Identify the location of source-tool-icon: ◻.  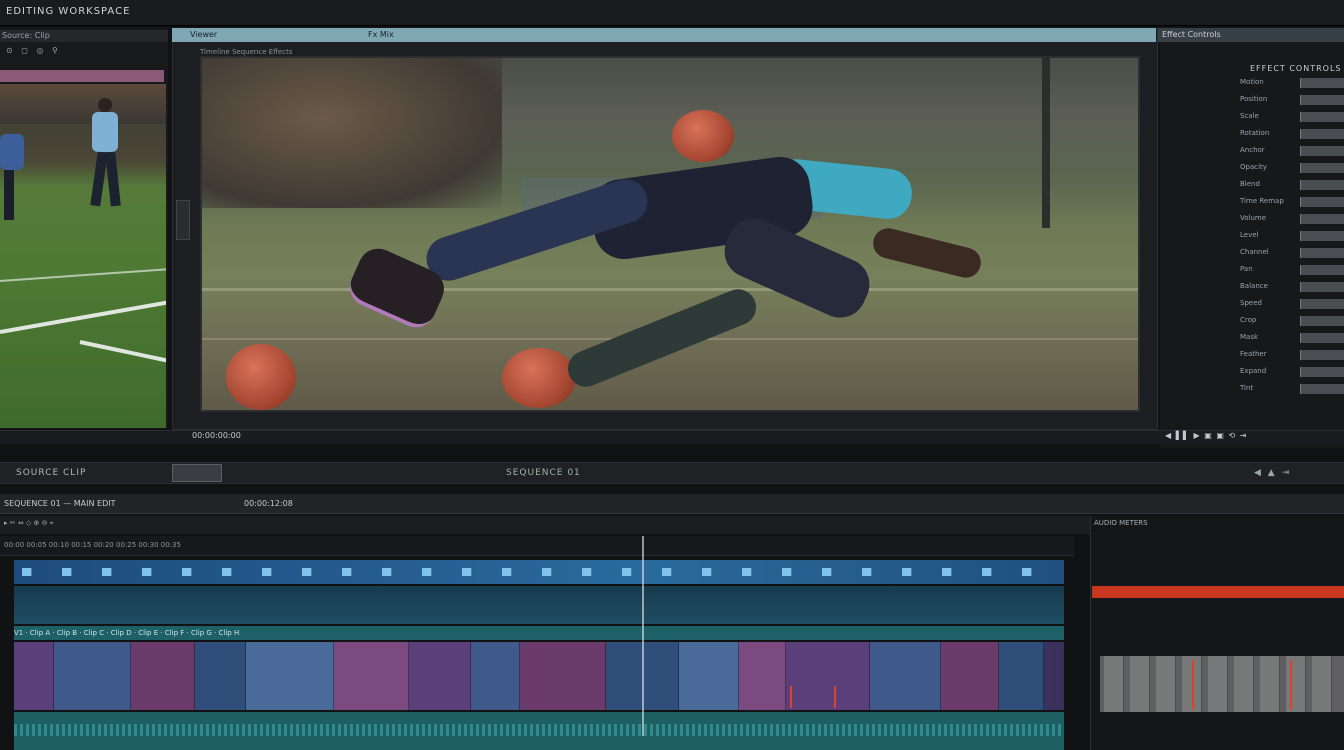
(24, 51).